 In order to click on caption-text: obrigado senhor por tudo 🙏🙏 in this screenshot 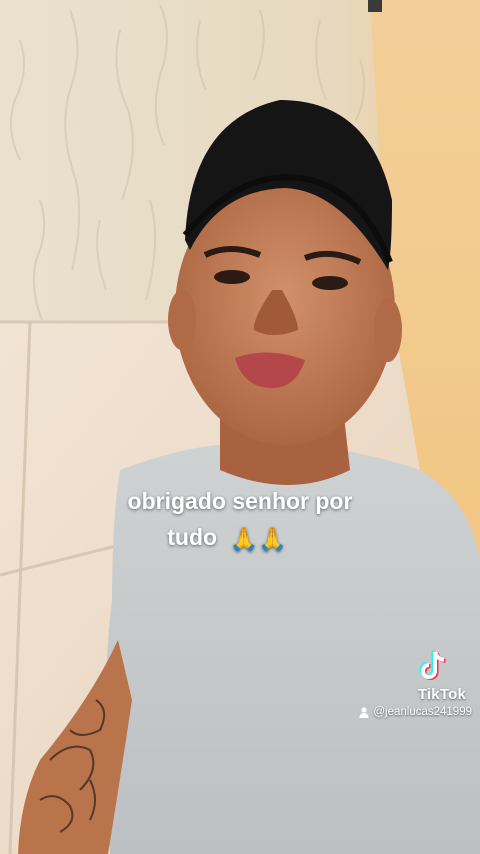, I will do `click(240, 520)`.